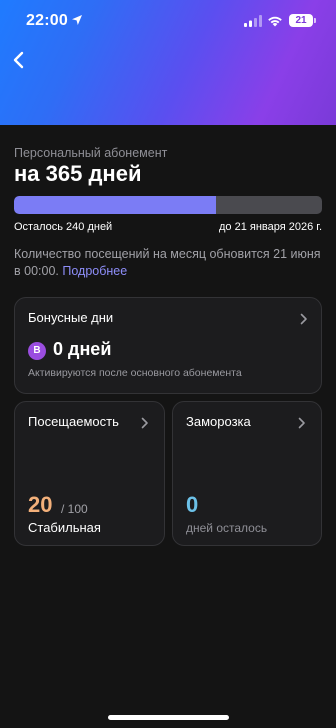  Describe the element at coordinates (82, 349) in the screenshot. I see `bonus-days-value: 0 дней` at that location.